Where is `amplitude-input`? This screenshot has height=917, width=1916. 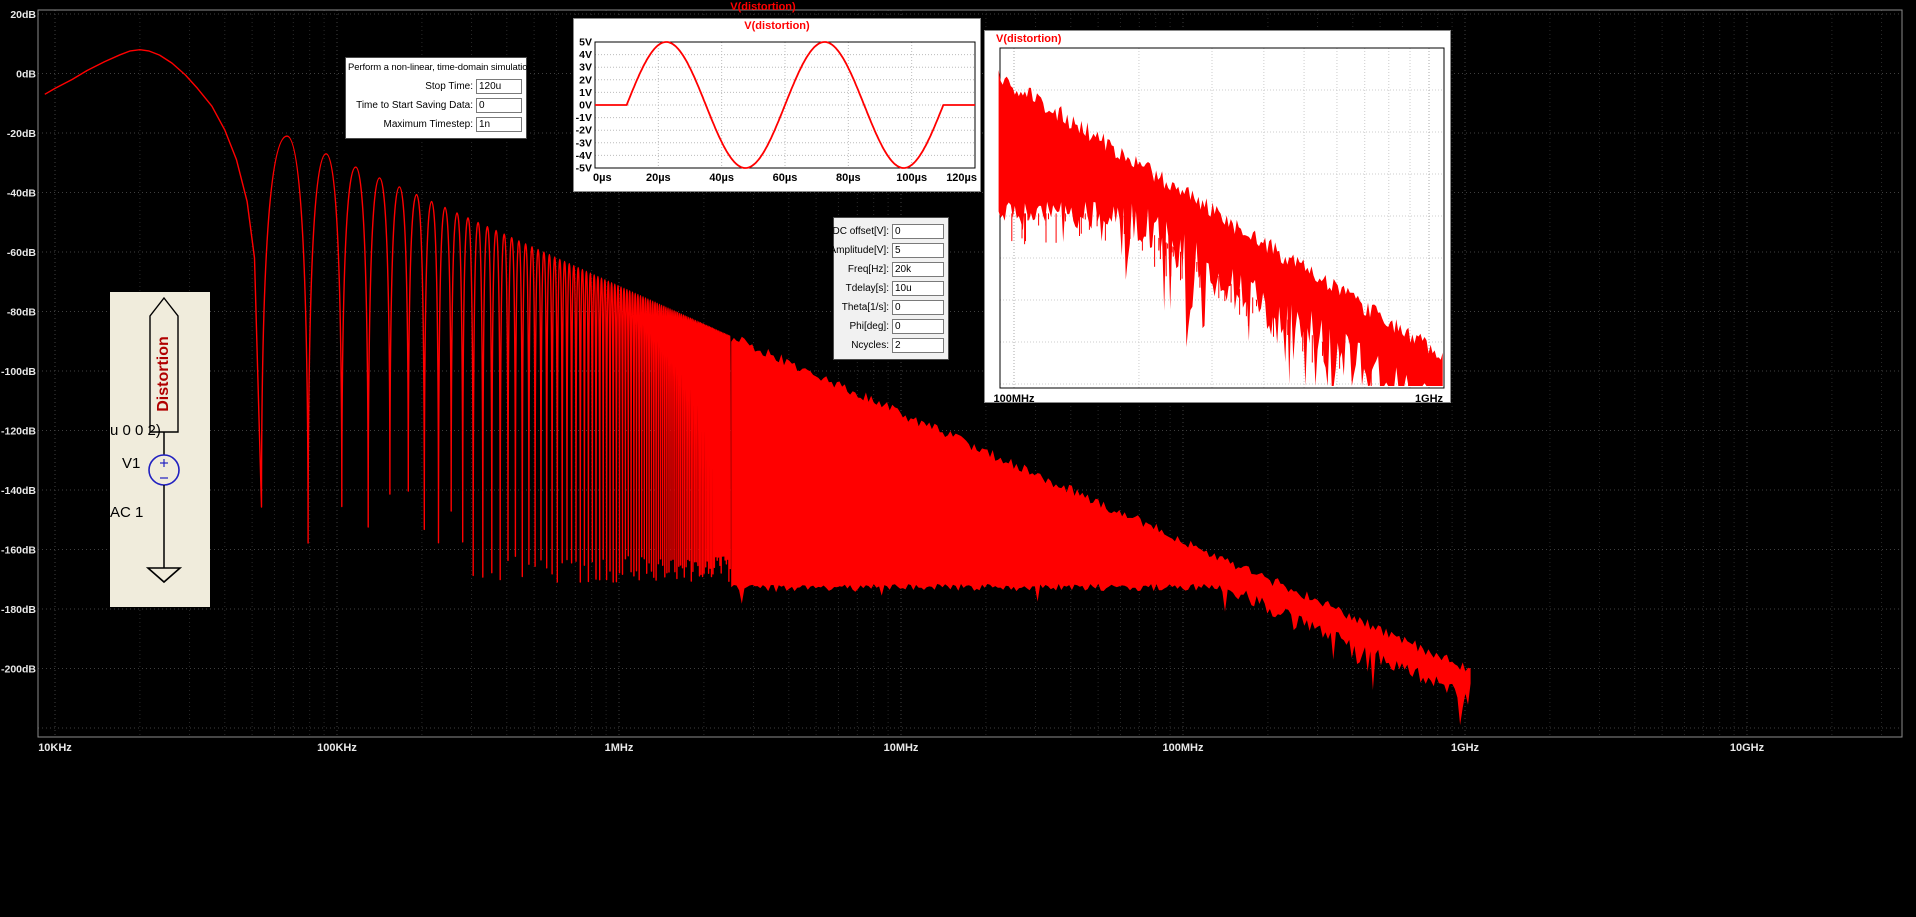
amplitude-input is located at coordinates (918, 250).